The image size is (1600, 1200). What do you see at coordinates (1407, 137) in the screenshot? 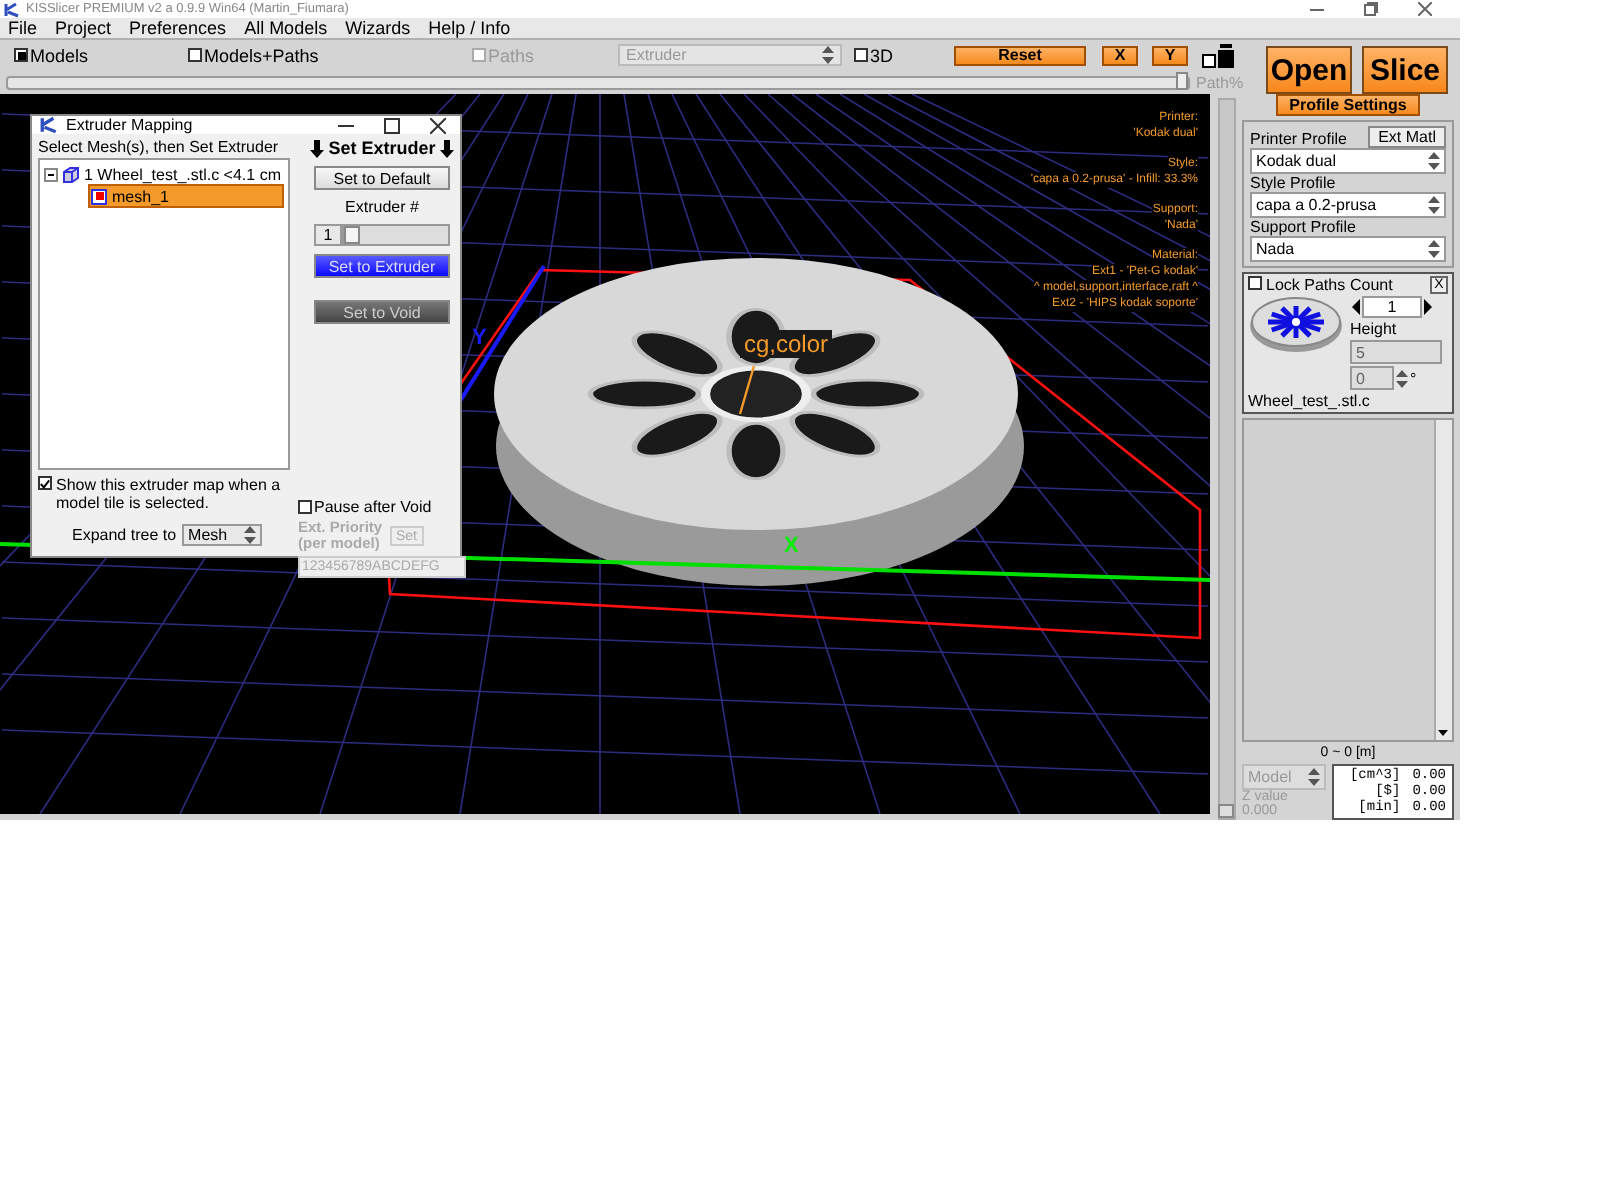
I see `ext-matl-button: Ext Matl` at bounding box center [1407, 137].